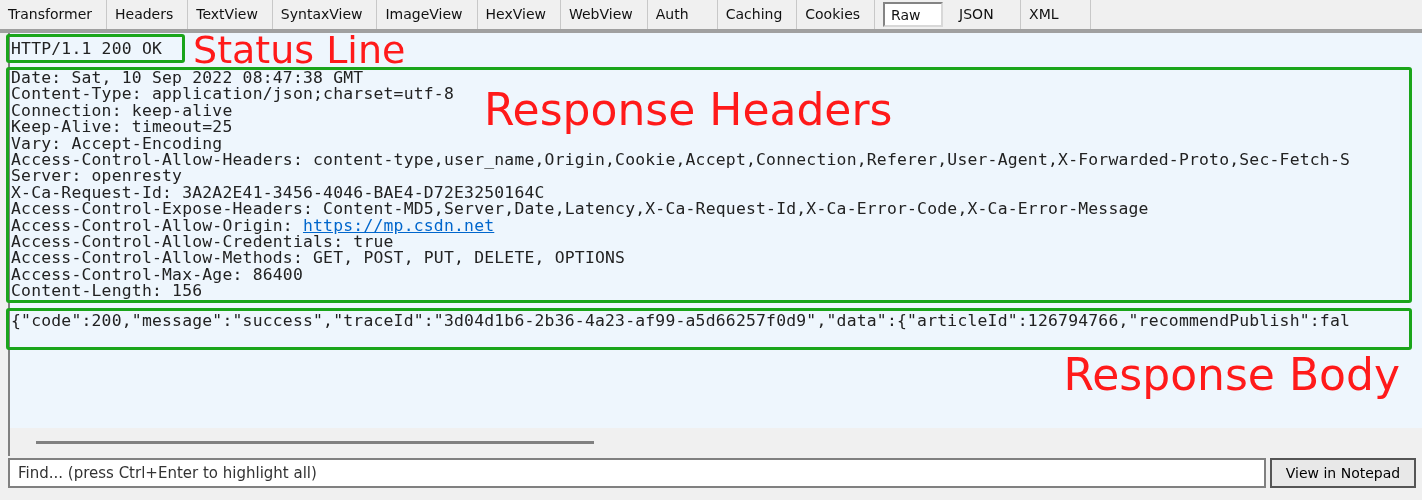 The height and width of the screenshot is (500, 1422). I want to click on tab: ImageView, so click(427, 14).